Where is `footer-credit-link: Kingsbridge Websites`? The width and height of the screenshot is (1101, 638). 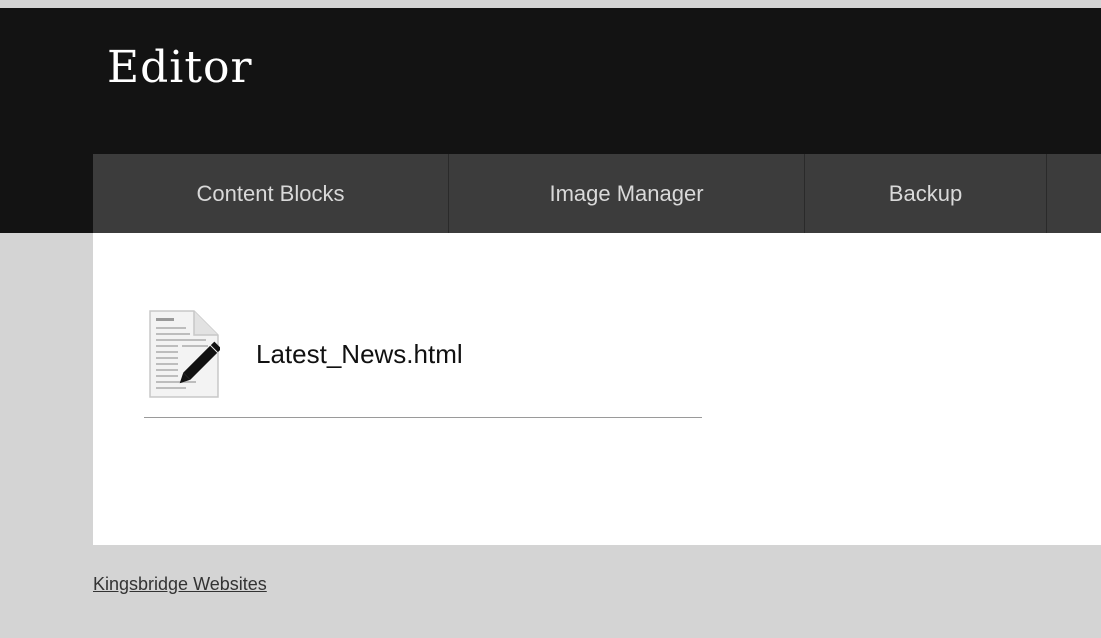
footer-credit-link: Kingsbridge Websites is located at coordinates (180, 584).